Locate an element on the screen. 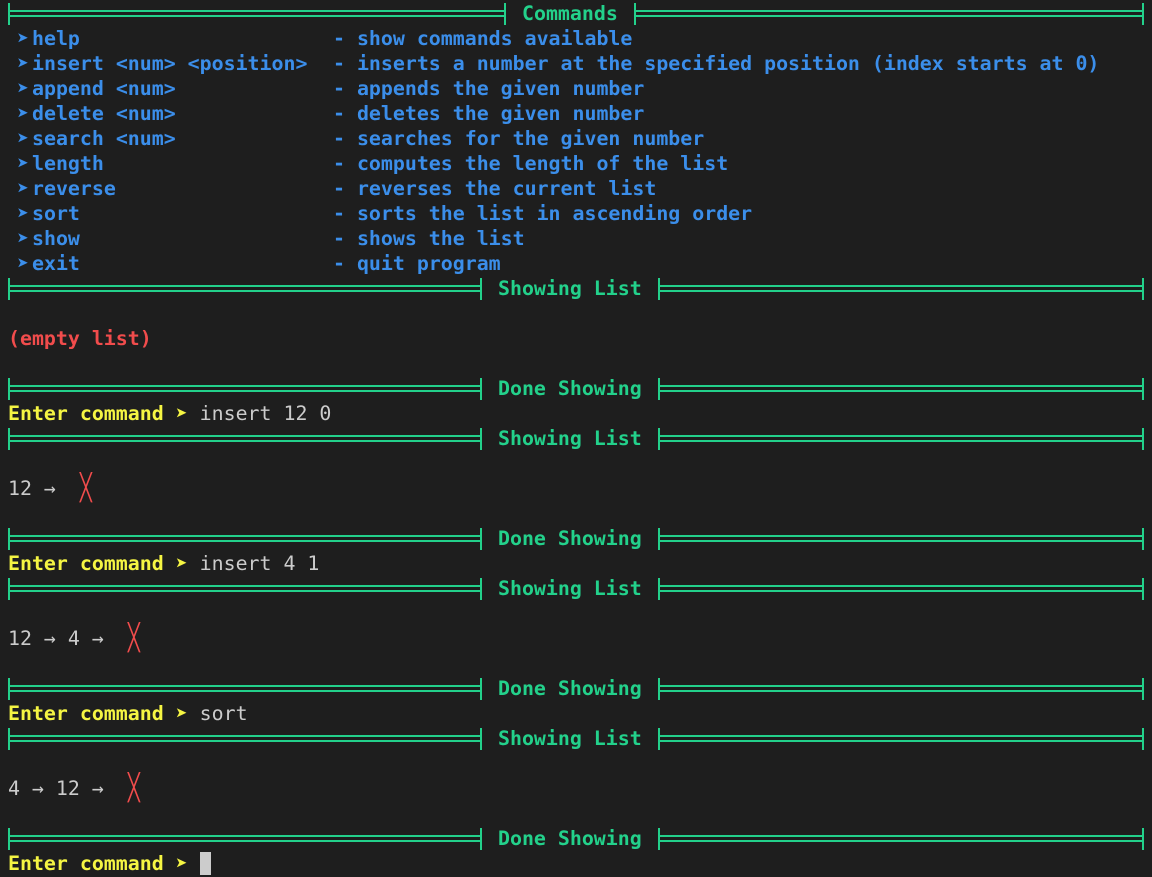 The image size is (1152, 877). entered-command: insert 12 0 is located at coordinates (265, 413).